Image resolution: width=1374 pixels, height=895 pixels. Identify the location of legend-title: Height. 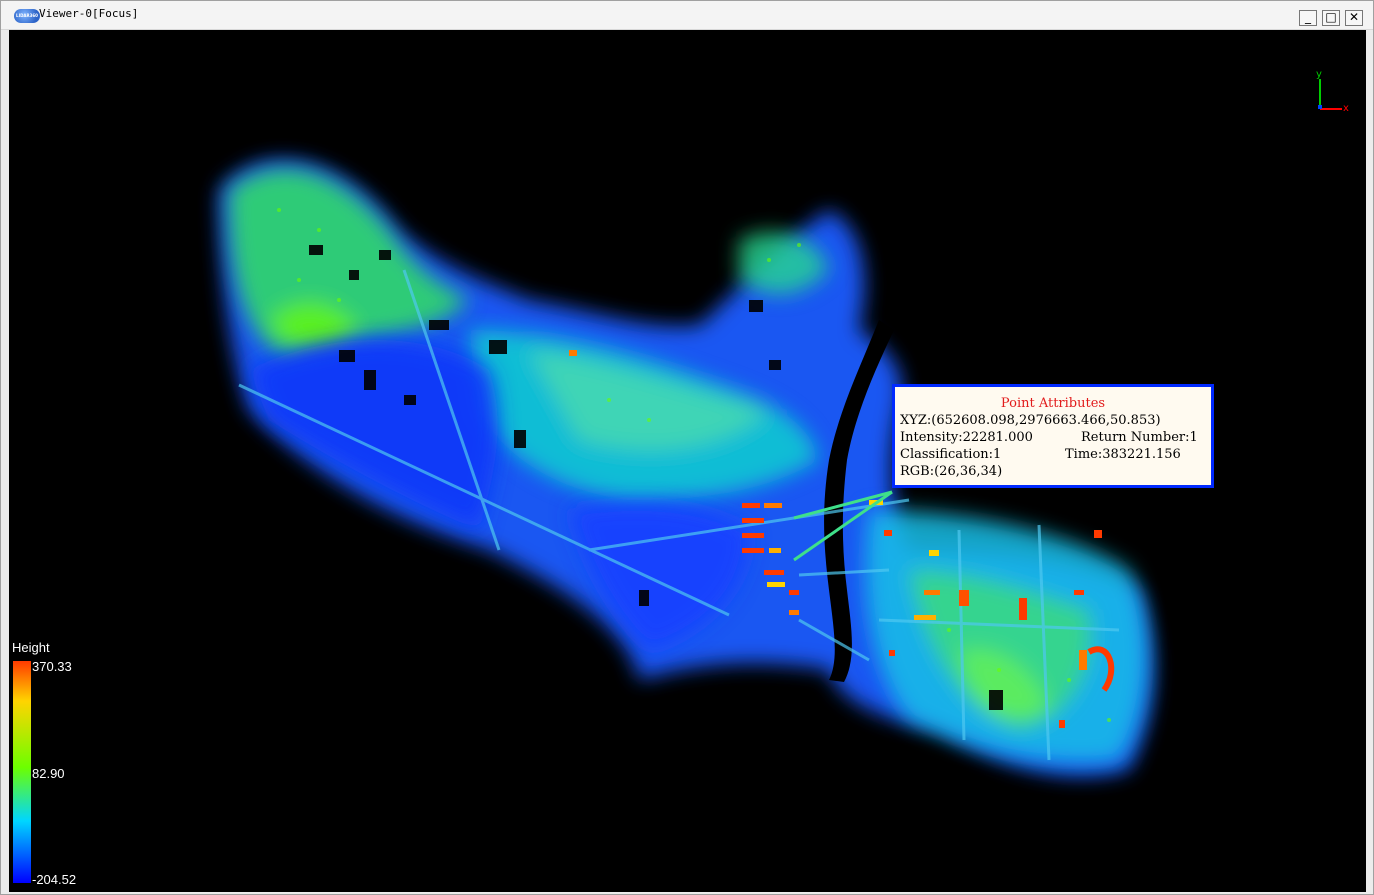
(31, 647).